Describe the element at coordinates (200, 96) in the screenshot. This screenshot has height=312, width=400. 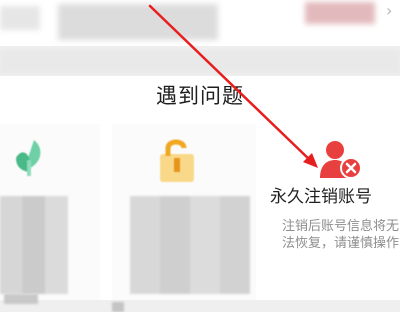
I see `section-title: 遇到问题` at that location.